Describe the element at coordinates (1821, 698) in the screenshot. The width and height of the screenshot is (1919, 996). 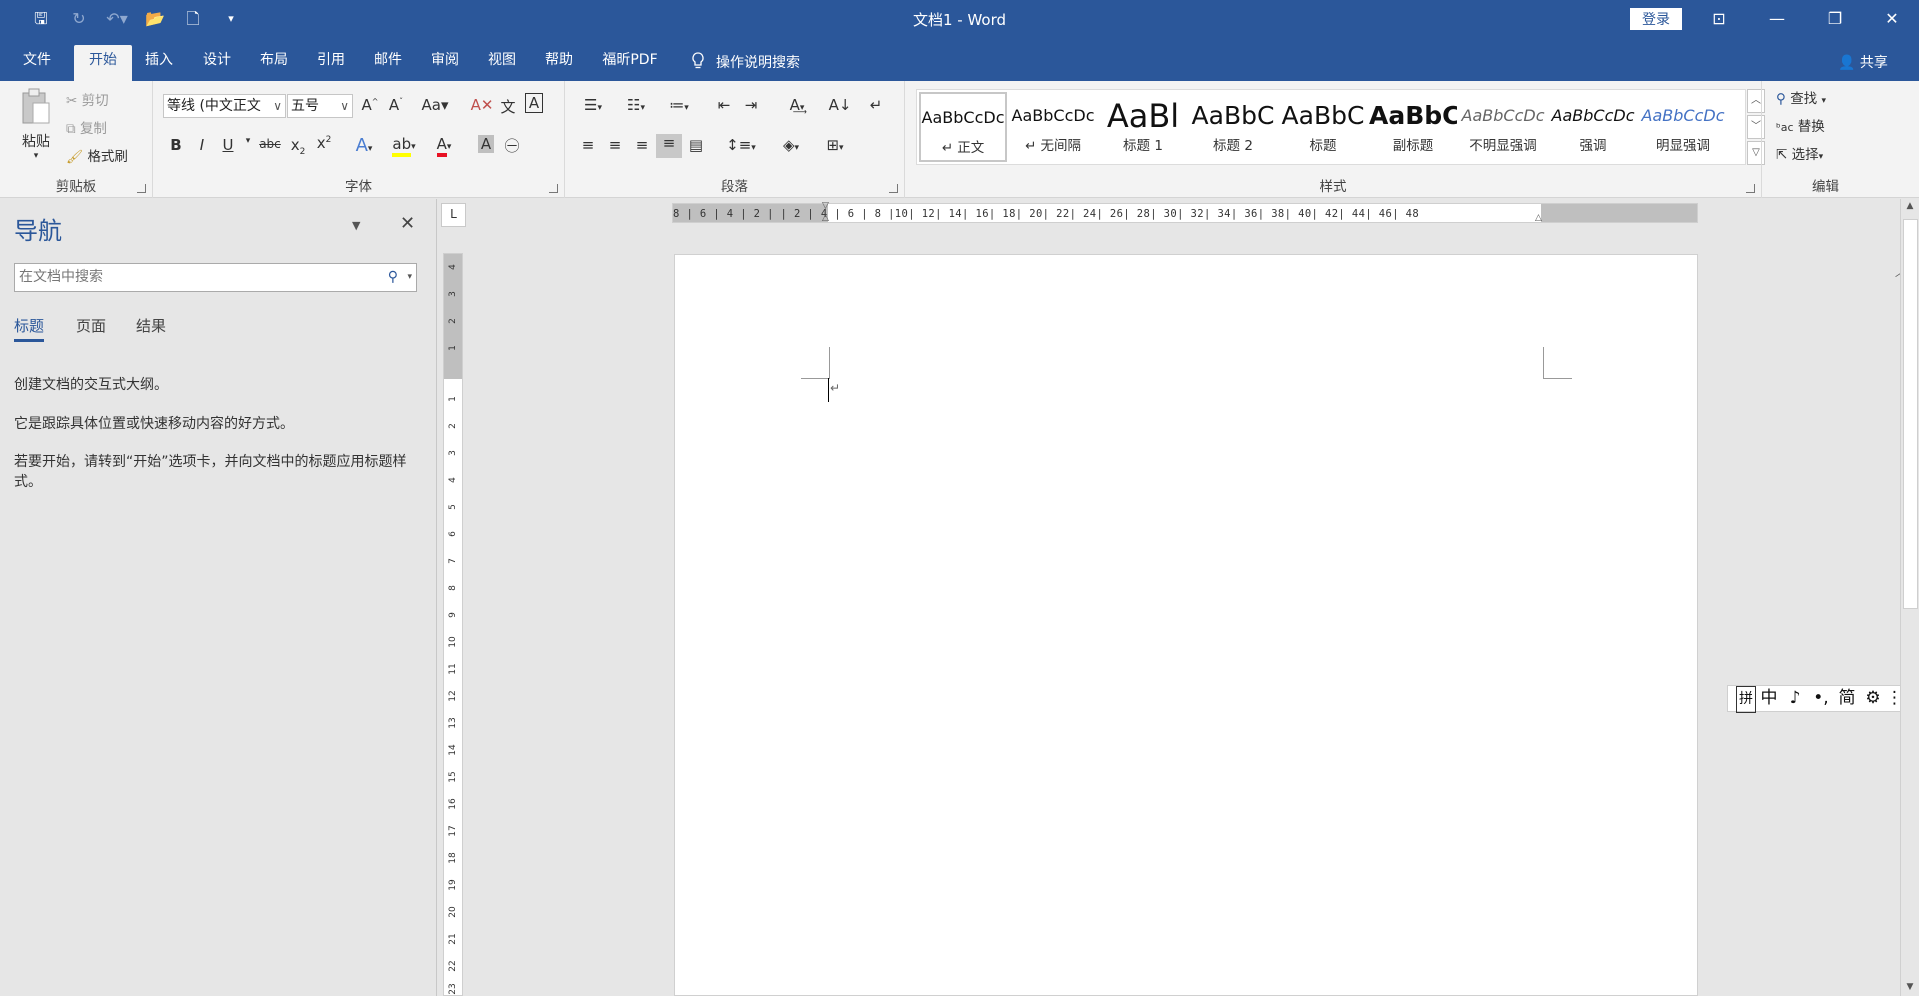
I see `ime-punctuation-icon: •,` at that location.